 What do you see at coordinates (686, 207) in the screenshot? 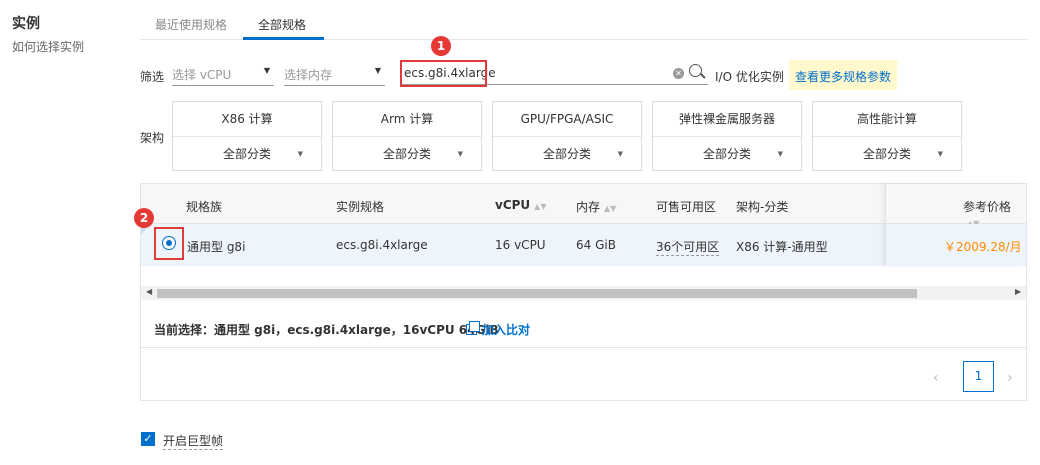
I see `col-zones: 可售可用区` at bounding box center [686, 207].